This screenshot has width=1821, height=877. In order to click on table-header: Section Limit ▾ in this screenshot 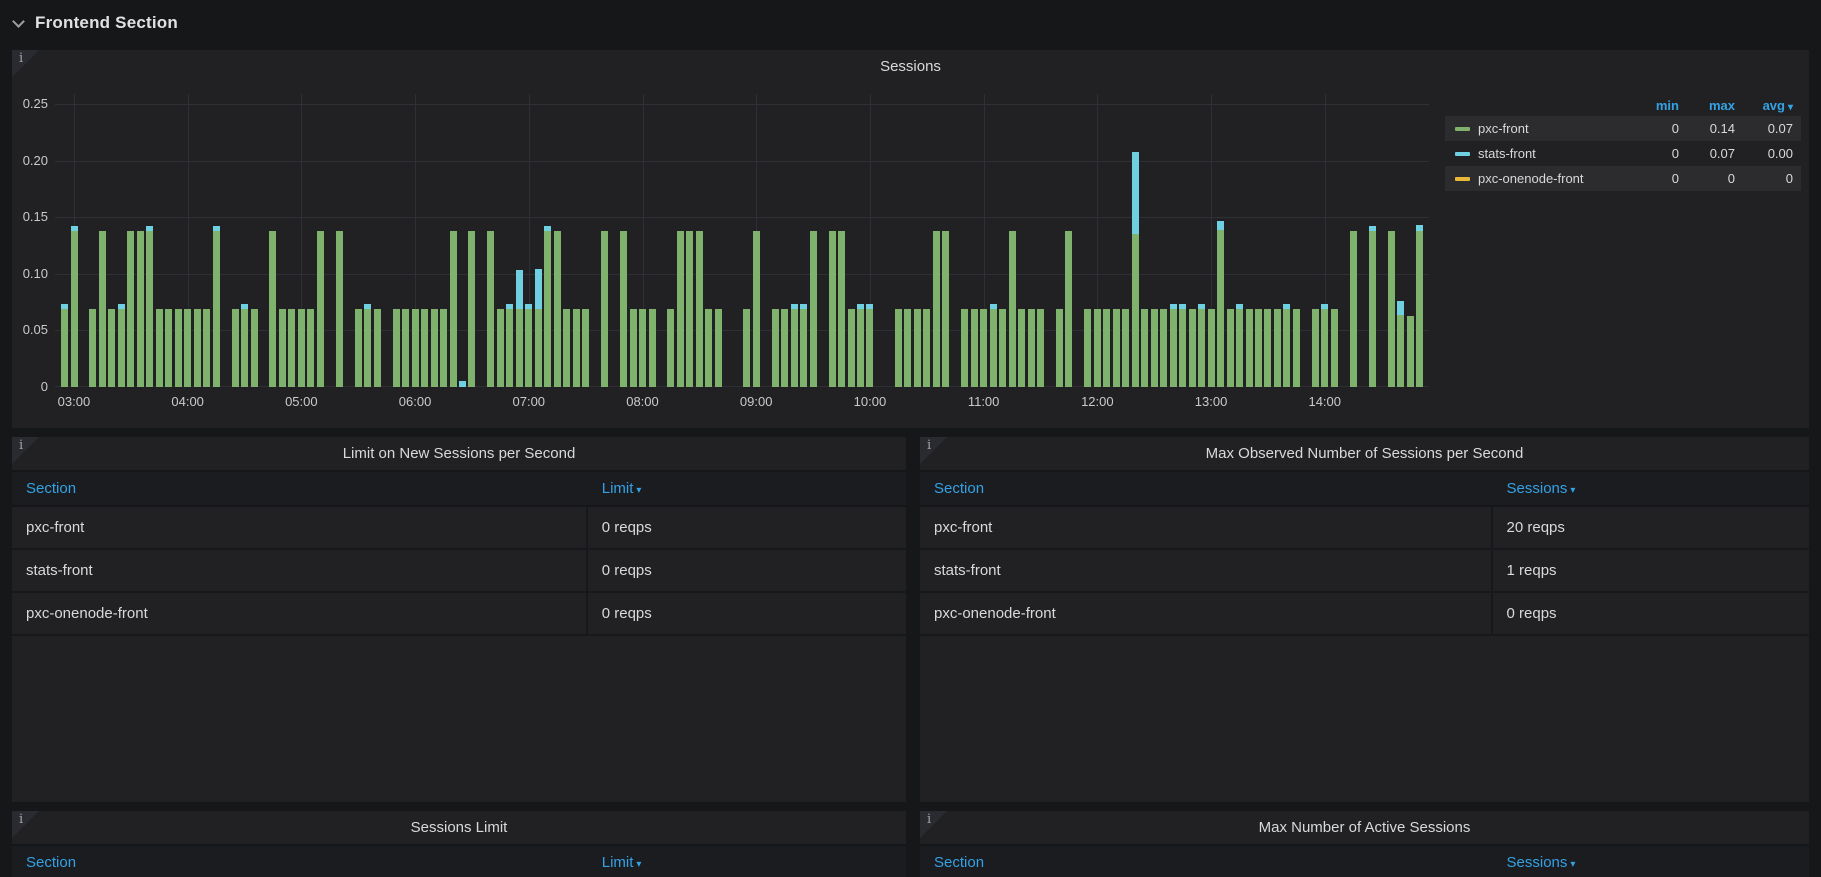, I will do `click(459, 488)`.